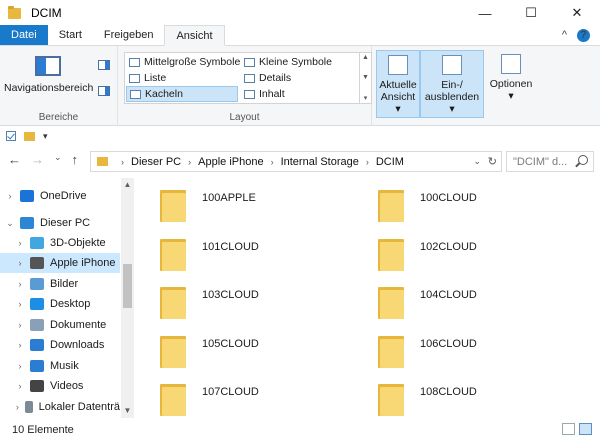 Image resolution: width=600 pixels, height=440 pixels. Describe the element at coordinates (583, 35) in the screenshot. I see `help-icon: ?` at that location.